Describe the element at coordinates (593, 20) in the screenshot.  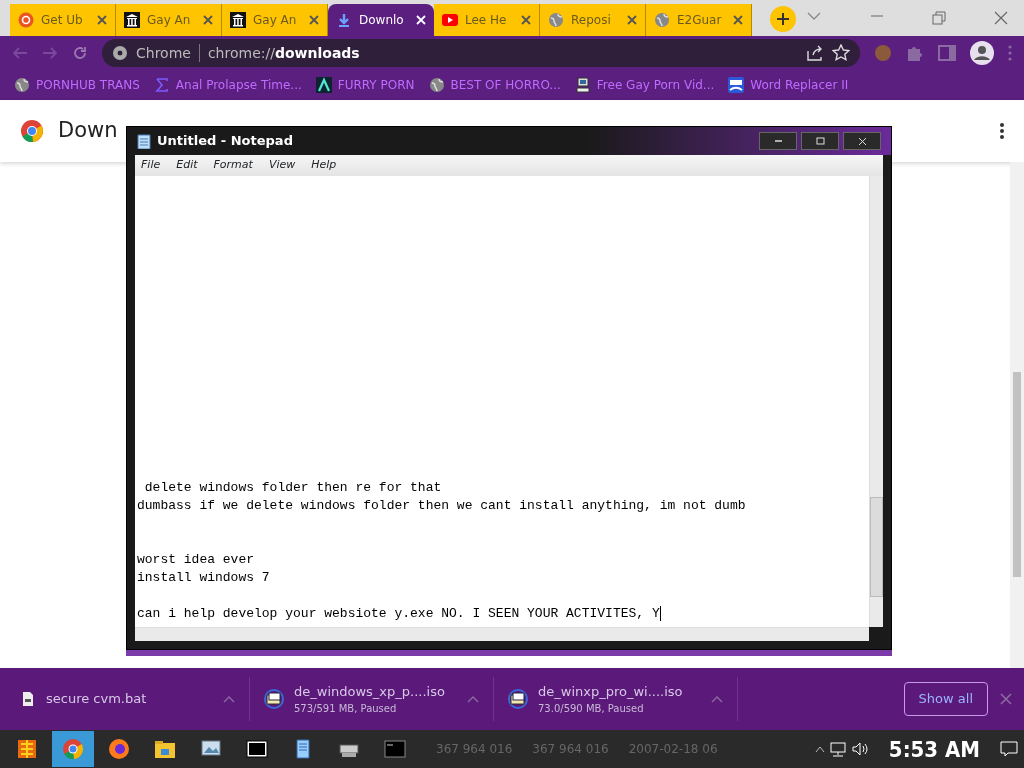
I see `browser-tab: Reposi` at that location.